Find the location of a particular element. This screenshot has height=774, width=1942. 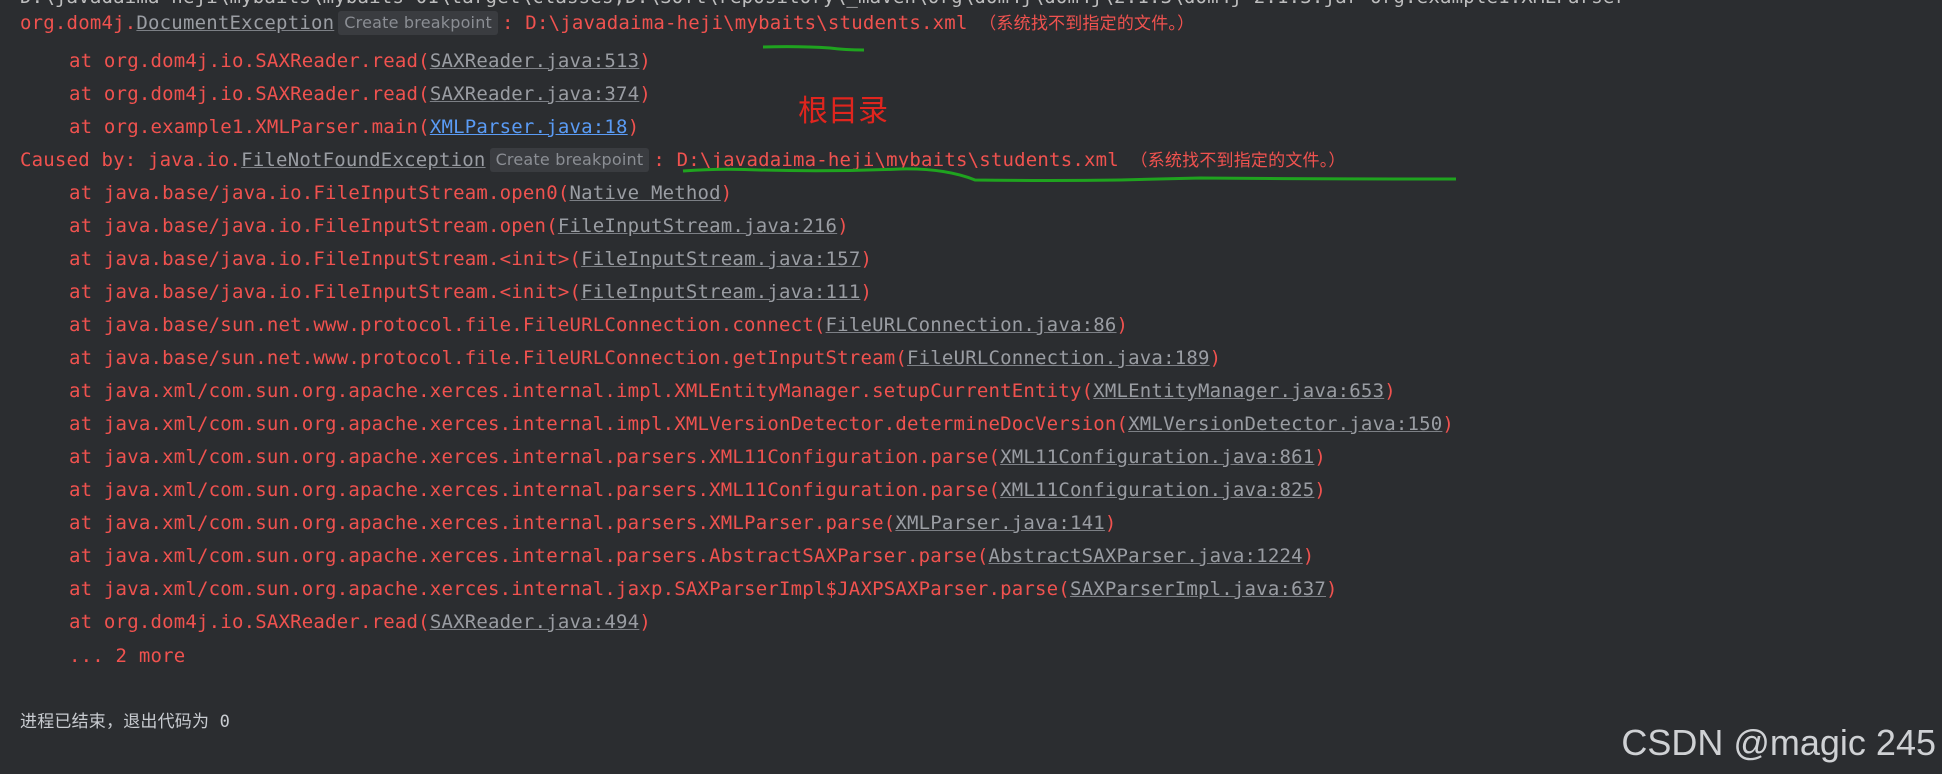

stack-frame-source-link: SAXParserImpl.java:637 is located at coordinates (1198, 589).